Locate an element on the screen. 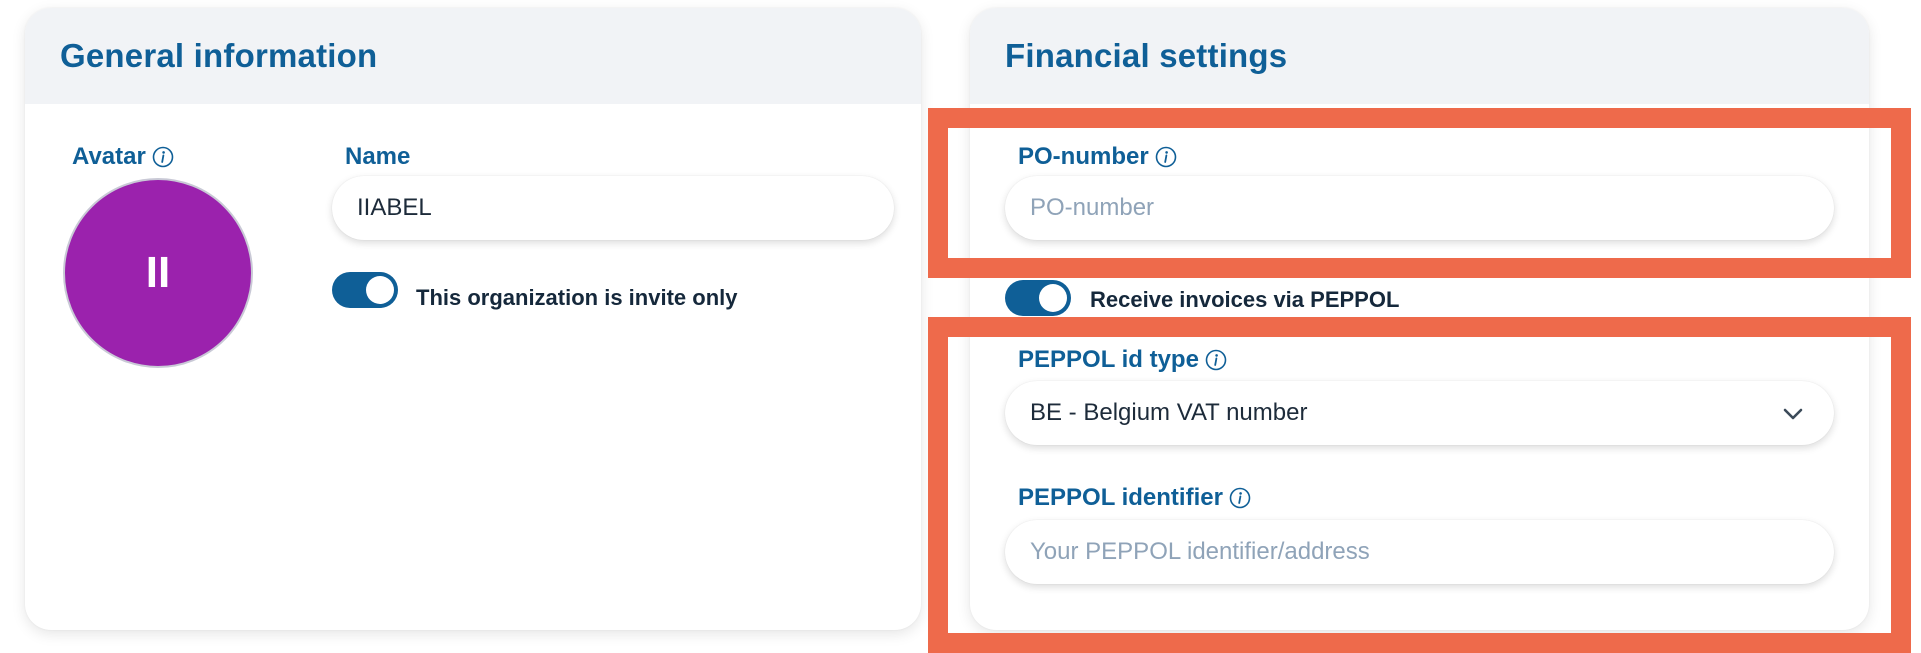 The height and width of the screenshot is (653, 1921). avatar-label-text: Avatar is located at coordinates (109, 156).